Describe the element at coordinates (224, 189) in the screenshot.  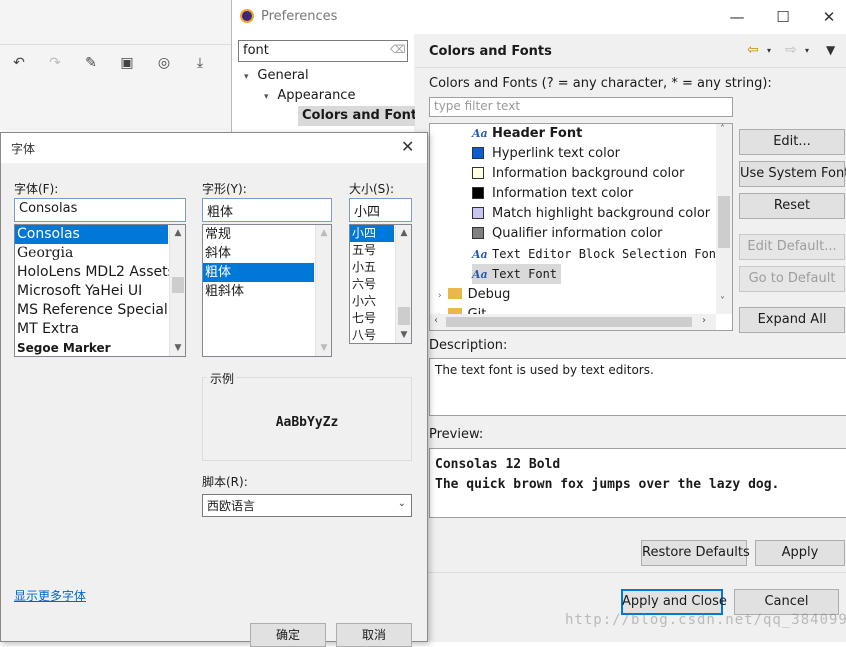
I see `style-label: 字形(Y):` at that location.